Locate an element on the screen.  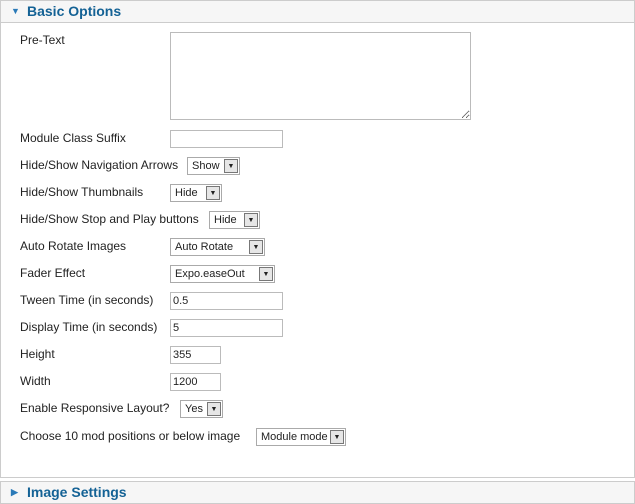
thumbs-select: Hide ▼ is located at coordinates (196, 193).